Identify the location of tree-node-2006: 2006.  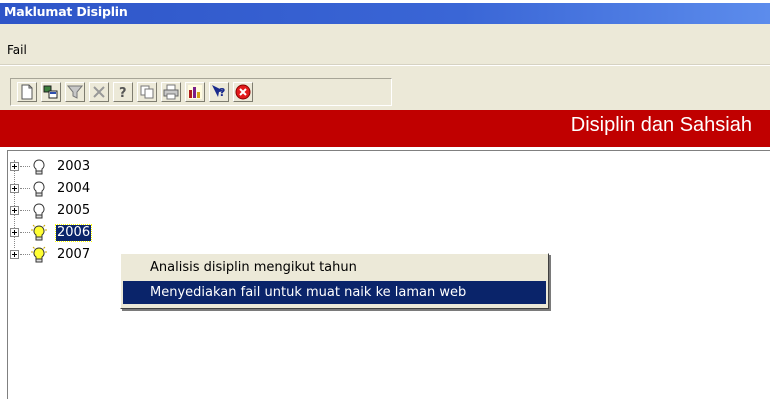
(78, 234).